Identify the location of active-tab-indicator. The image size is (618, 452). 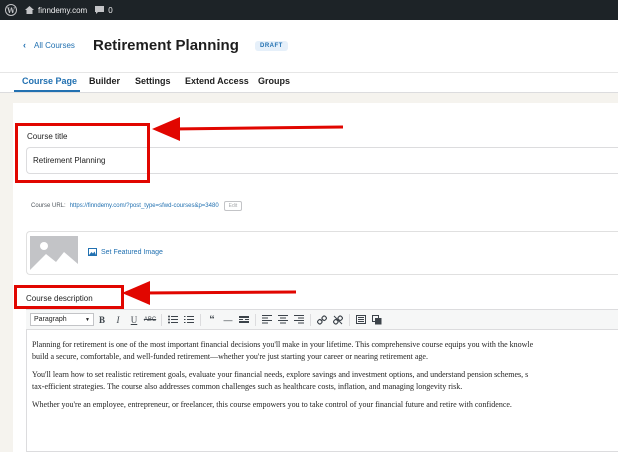
(47, 91).